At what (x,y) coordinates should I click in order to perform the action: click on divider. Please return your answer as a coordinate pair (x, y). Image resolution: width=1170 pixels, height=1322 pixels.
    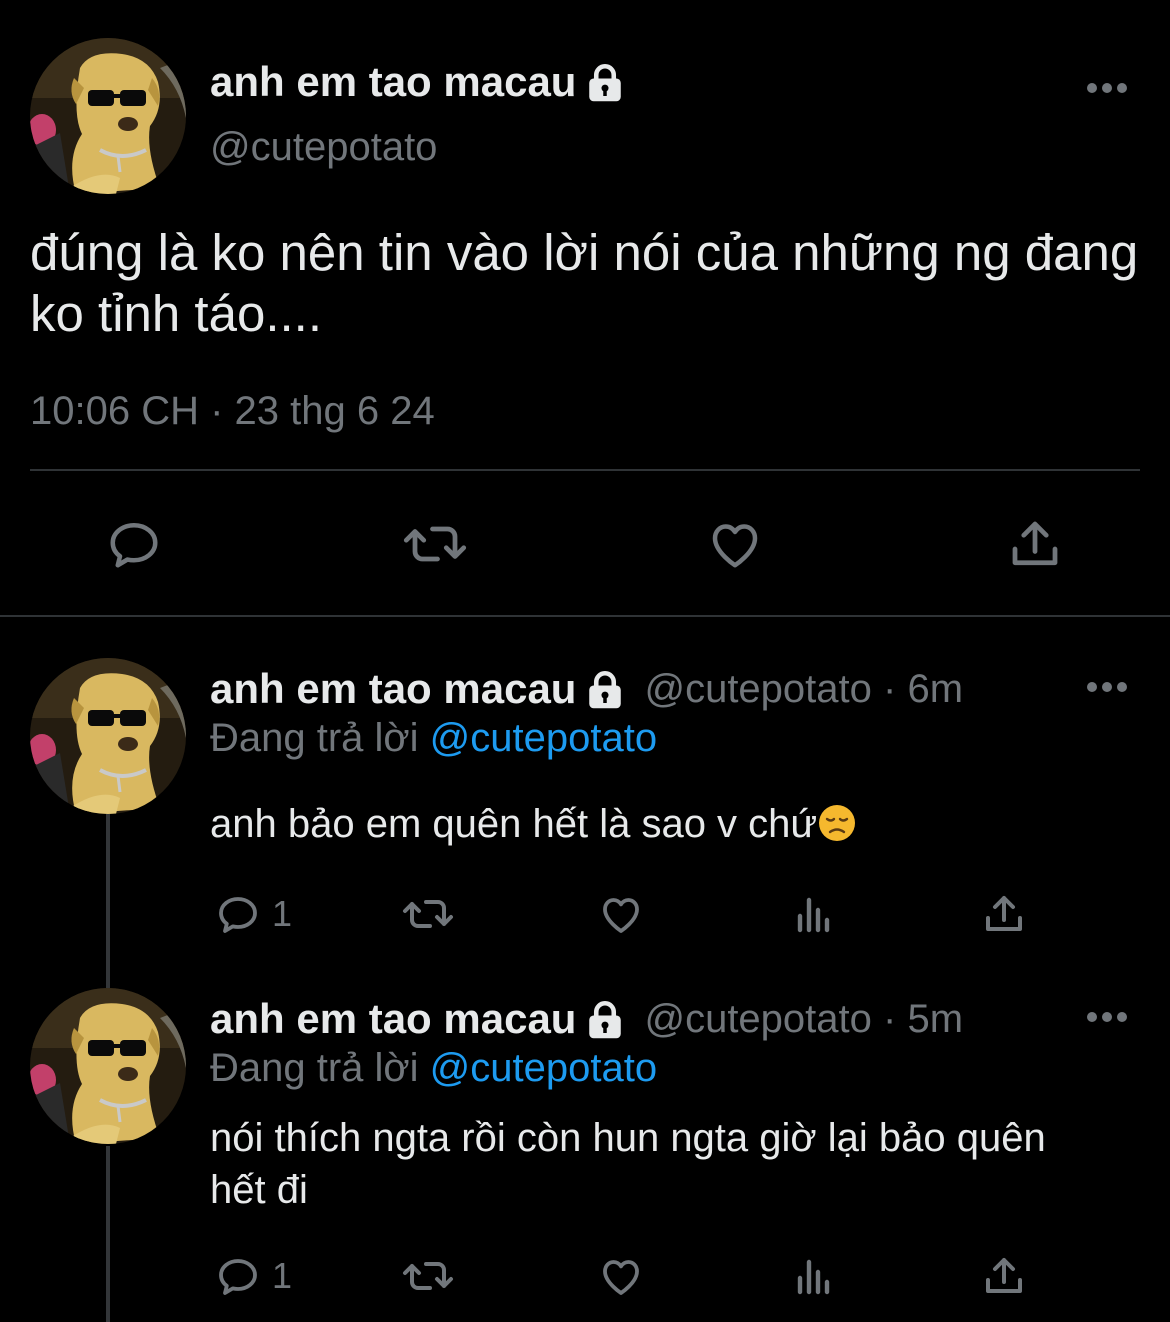
    Looking at the image, I should click on (585, 470).